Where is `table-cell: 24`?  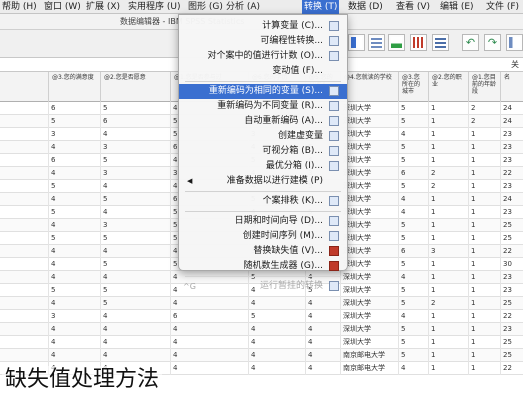
table-cell: 24 is located at coordinates (511, 121).